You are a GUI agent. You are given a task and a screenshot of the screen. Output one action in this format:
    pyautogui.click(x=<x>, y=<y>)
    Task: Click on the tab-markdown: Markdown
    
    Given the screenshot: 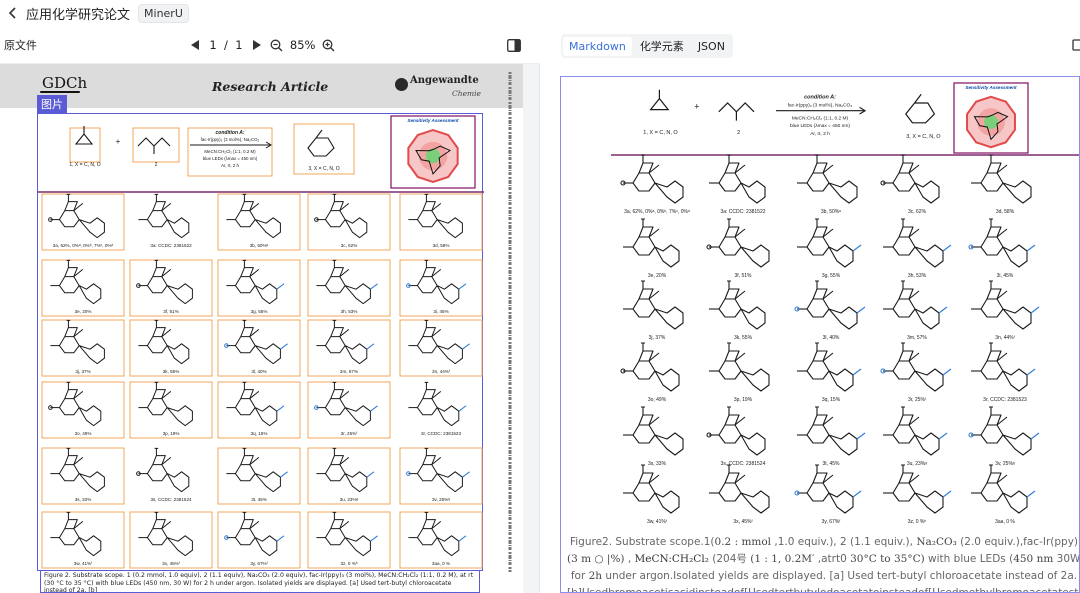 What is the action you would take?
    pyautogui.click(x=597, y=46)
    